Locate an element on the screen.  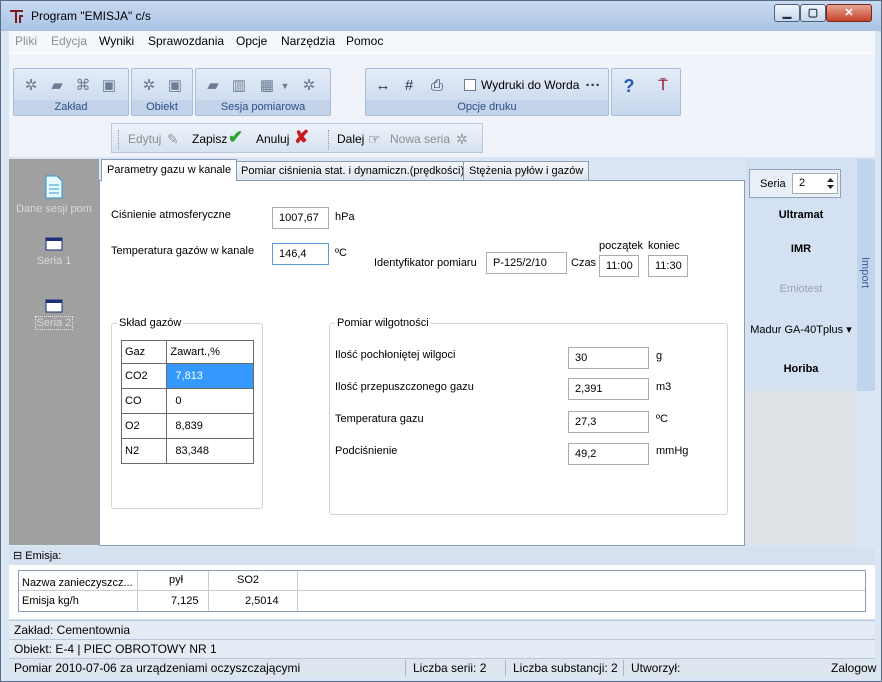
tab-parametry-gazu: Parametry gazu w kanale is located at coordinates (169, 170).